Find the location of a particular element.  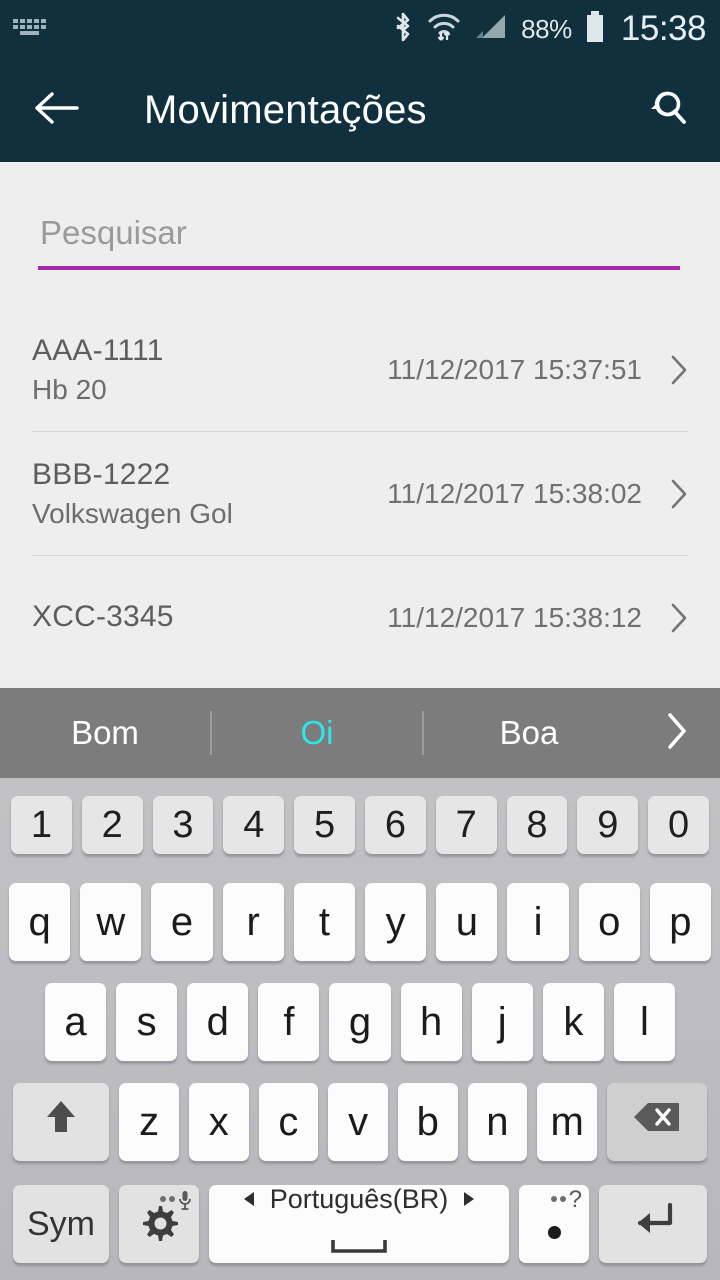

battery-percent-label: 88% is located at coordinates (546, 28).